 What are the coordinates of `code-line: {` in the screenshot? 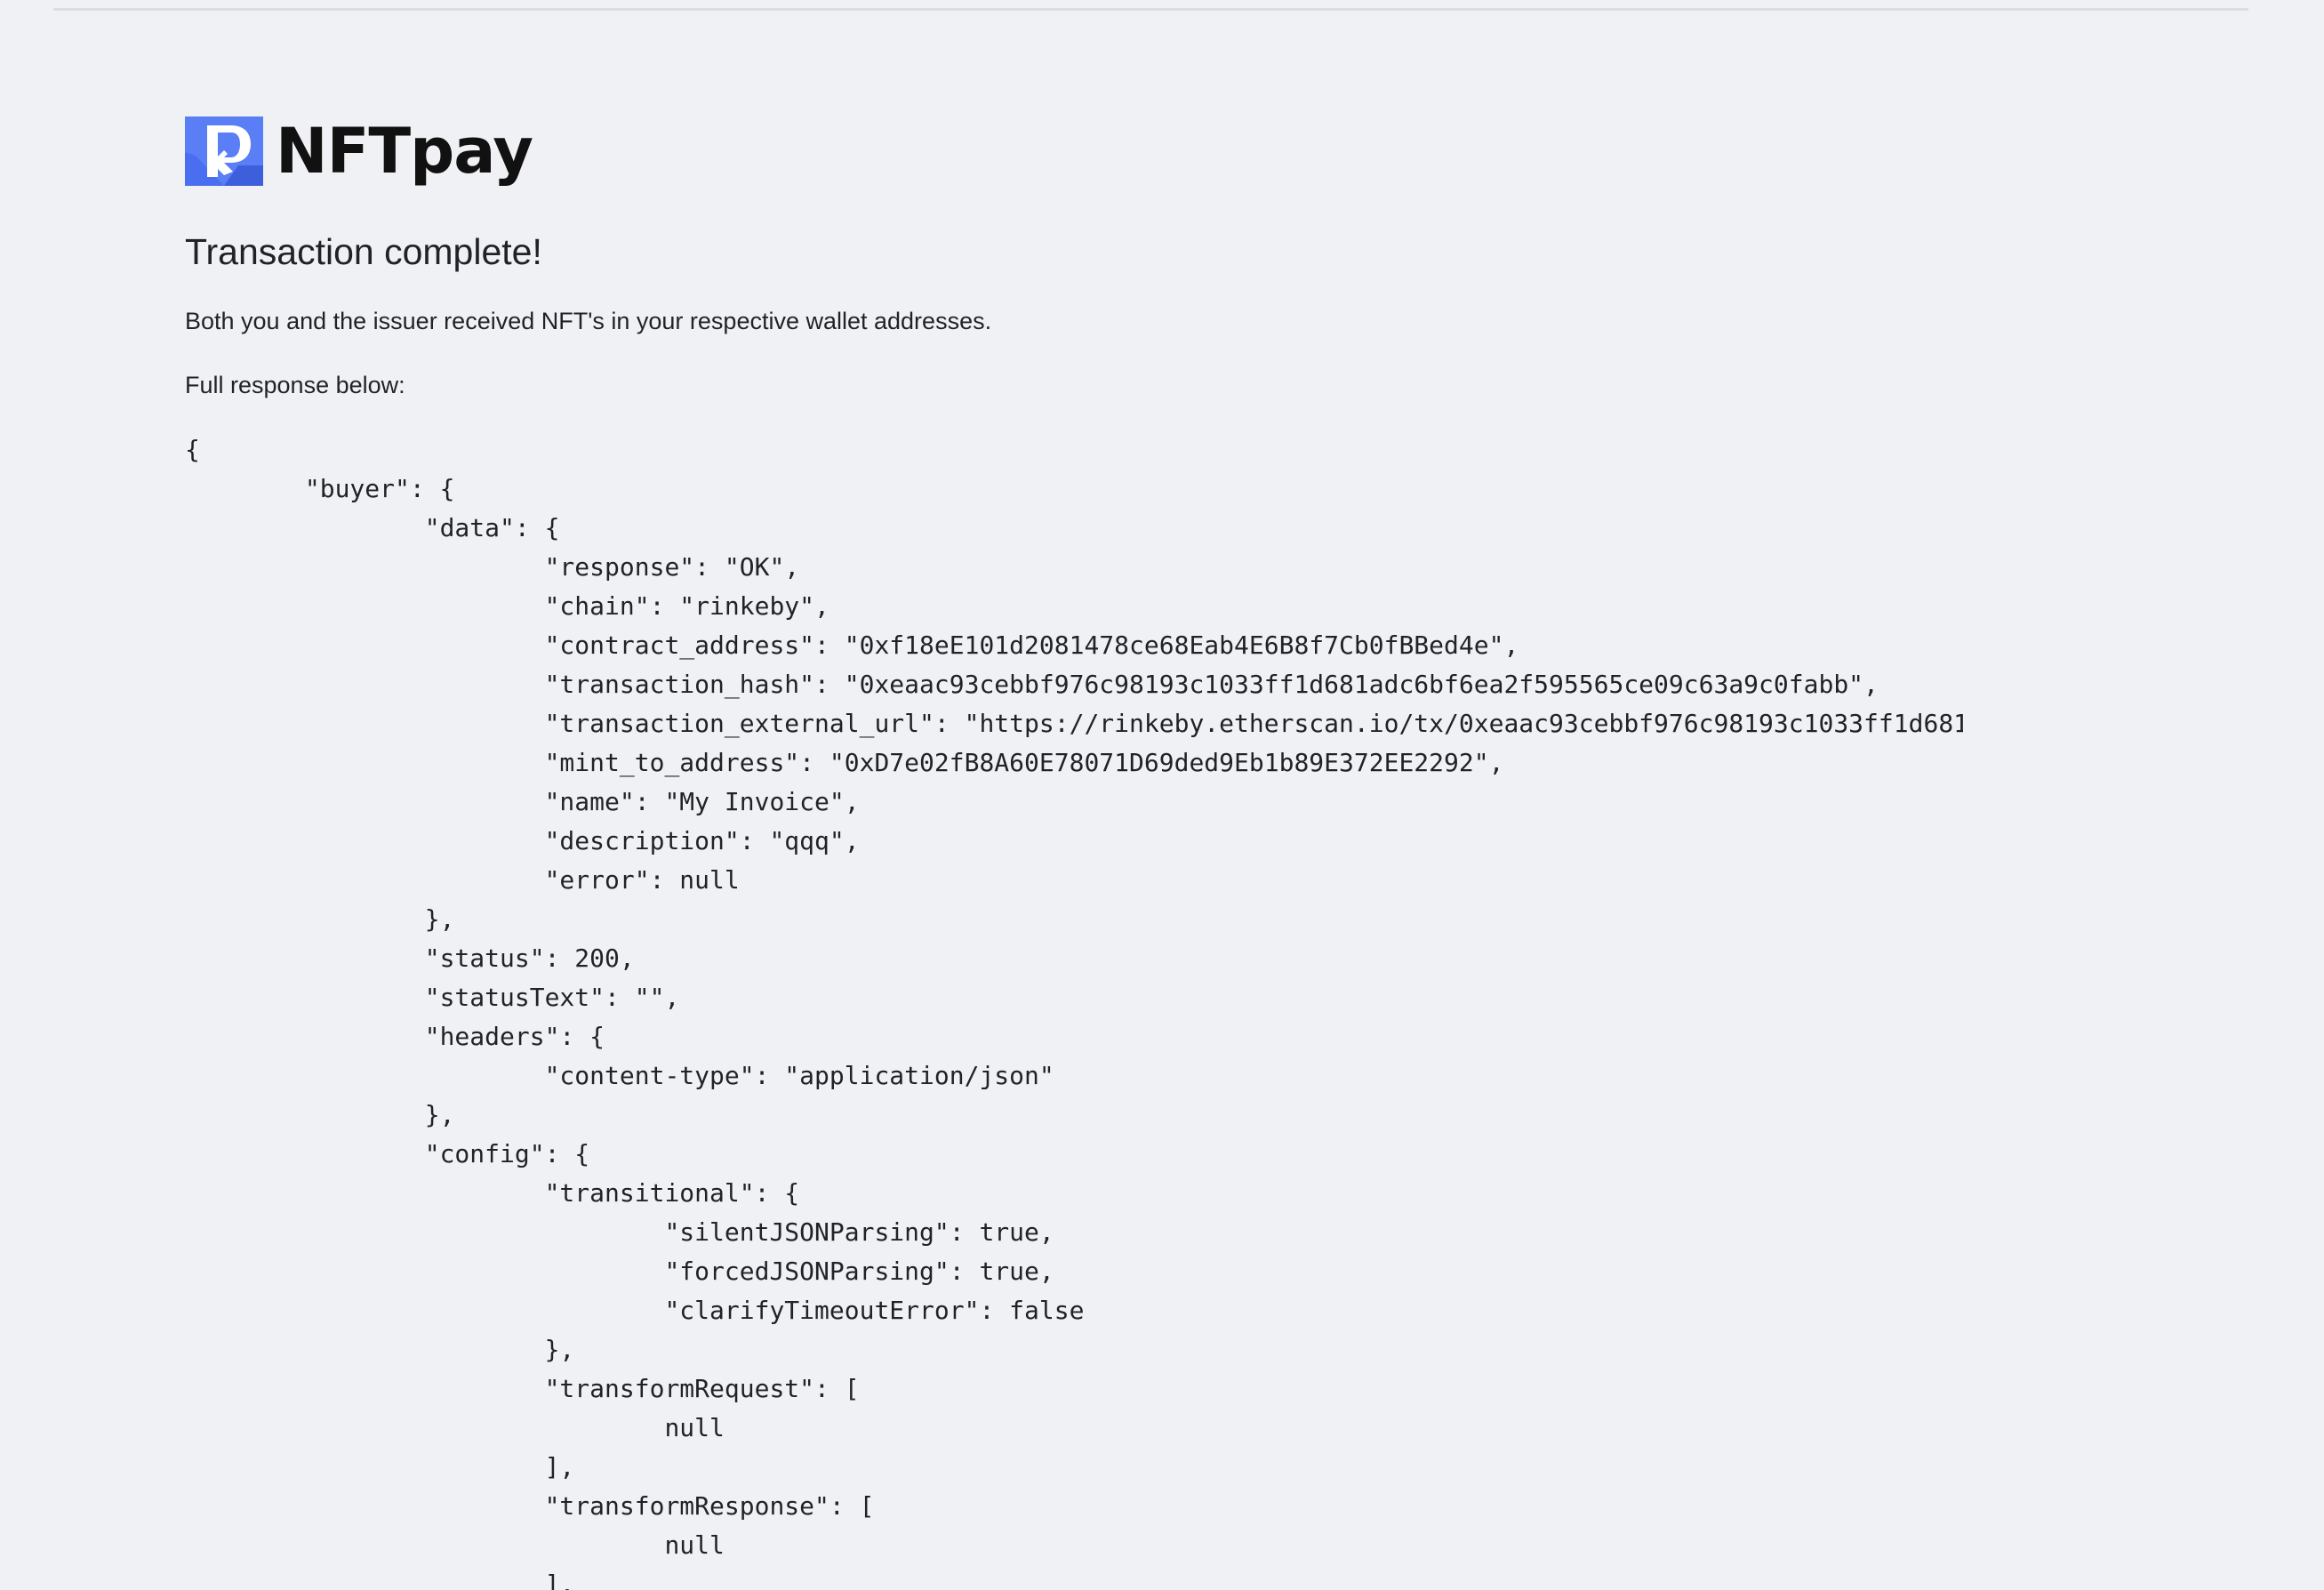 It's located at (192, 449).